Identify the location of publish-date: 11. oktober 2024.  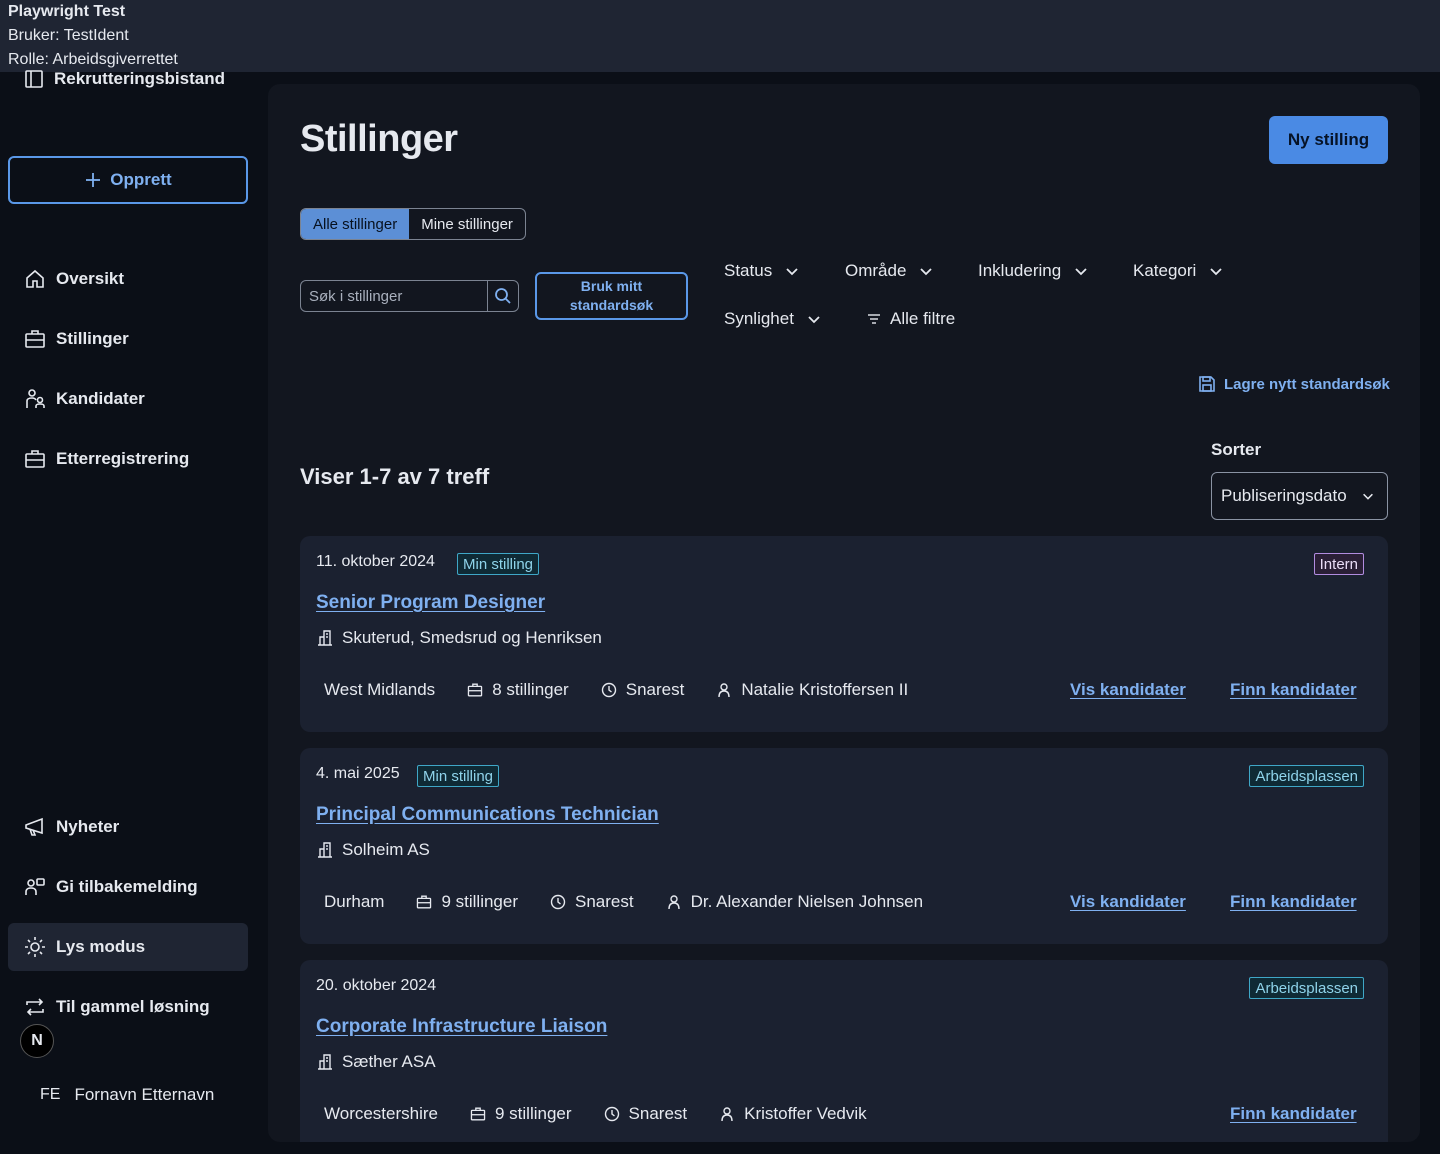
(375, 561).